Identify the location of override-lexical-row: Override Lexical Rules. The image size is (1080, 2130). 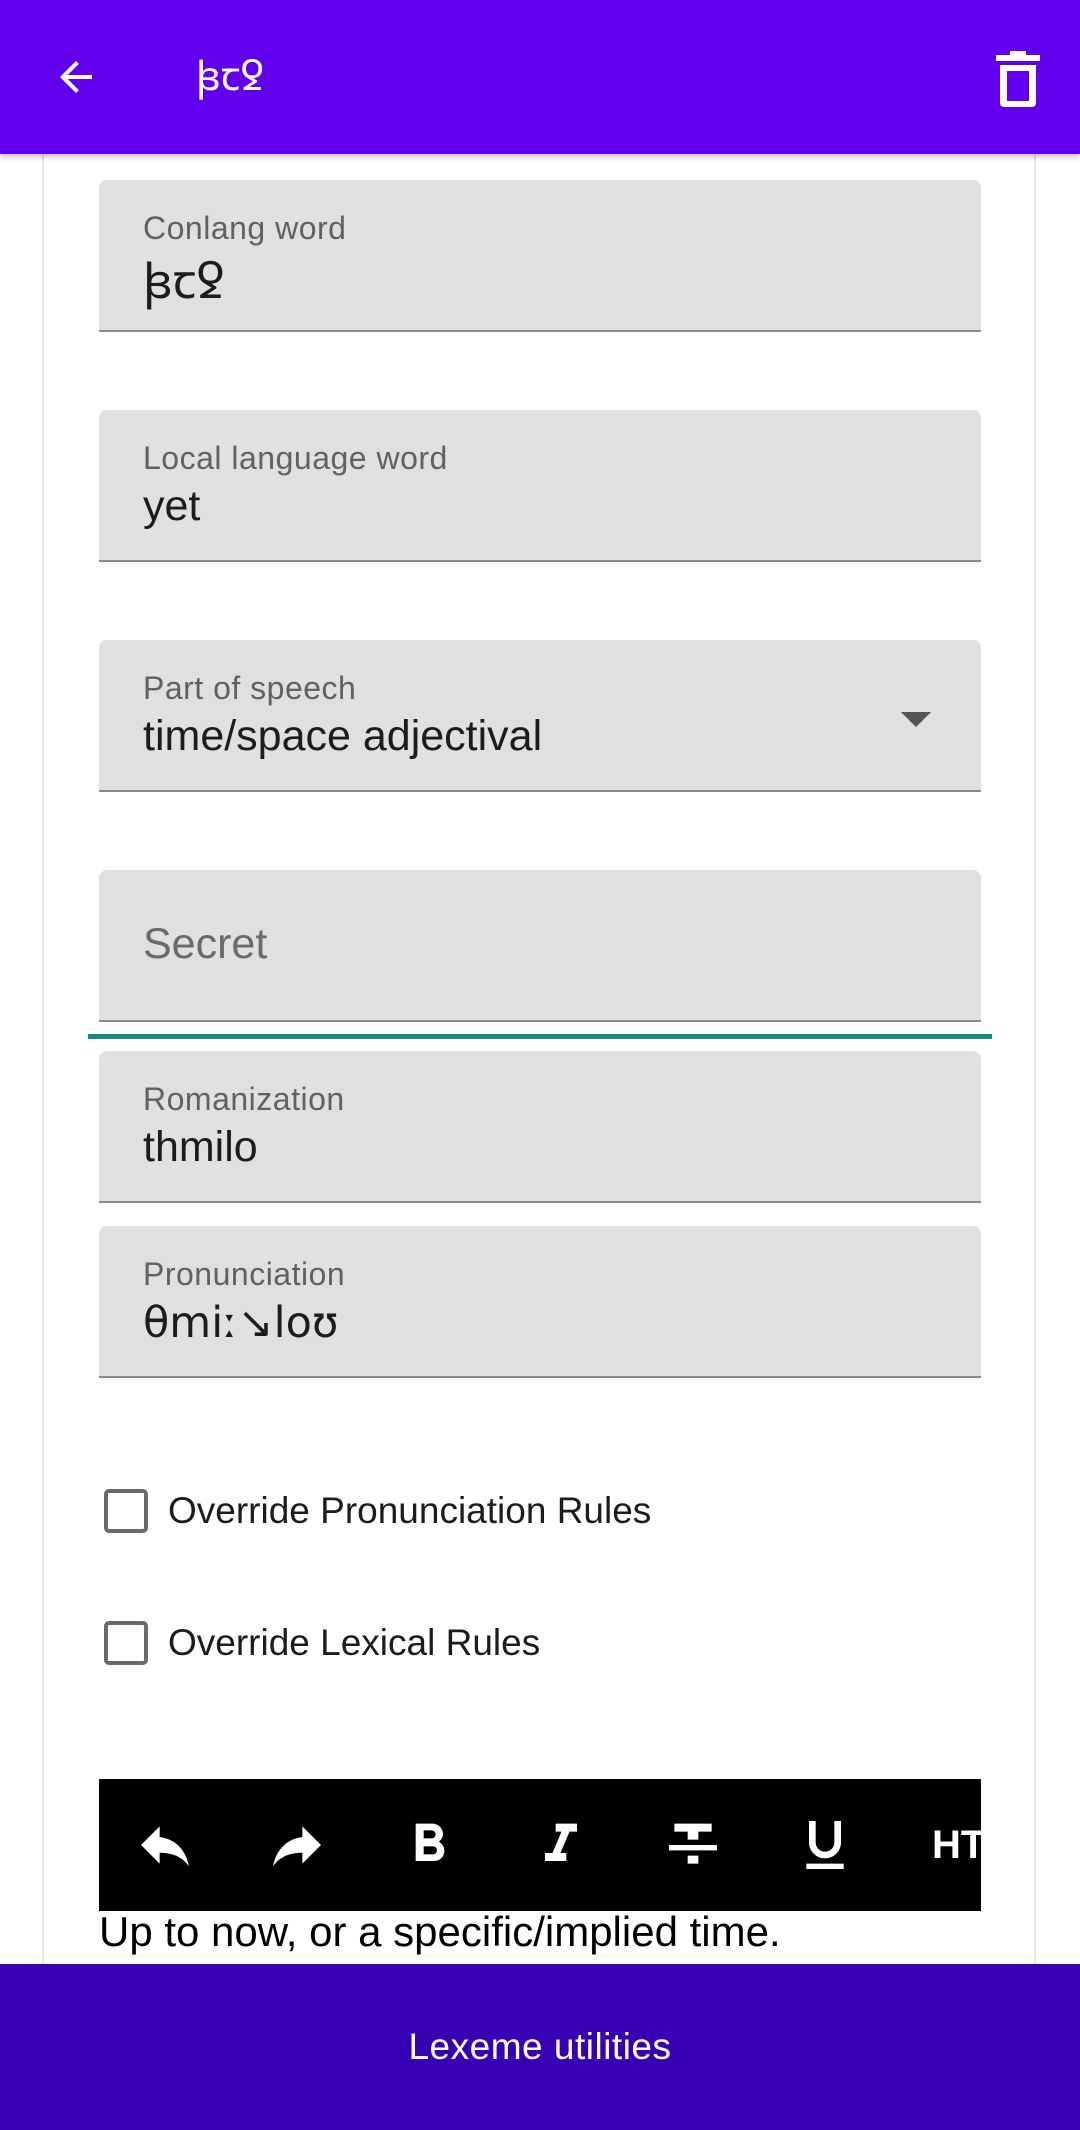
(322, 1643).